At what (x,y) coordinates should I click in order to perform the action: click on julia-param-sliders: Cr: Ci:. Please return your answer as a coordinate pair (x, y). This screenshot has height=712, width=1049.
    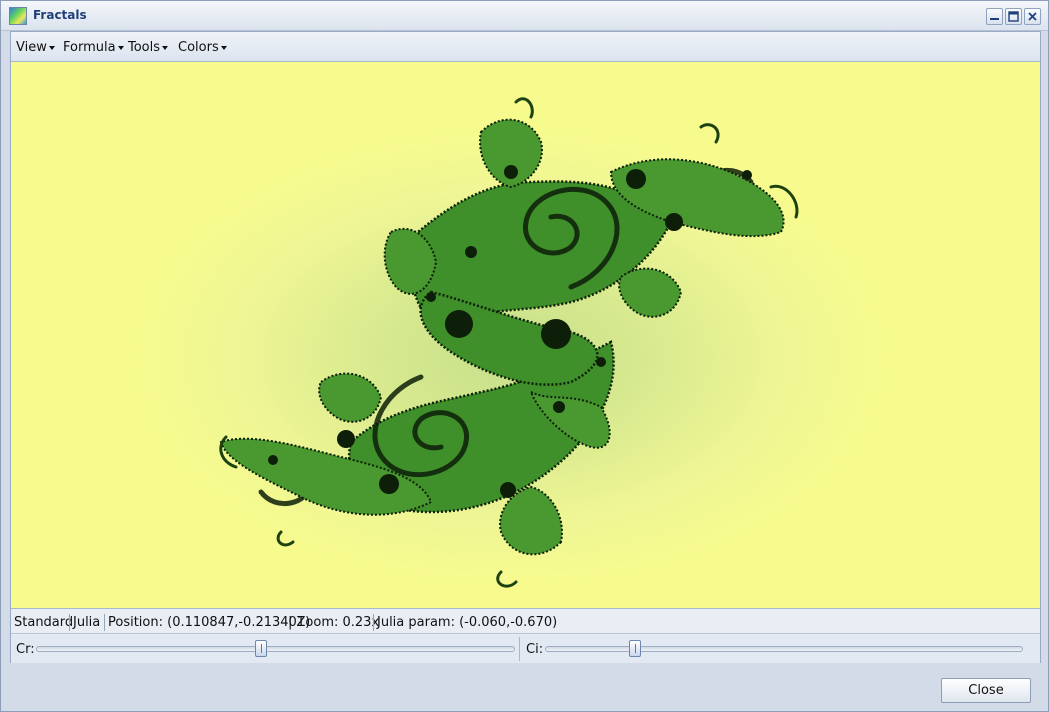
    Looking at the image, I should click on (525, 649).